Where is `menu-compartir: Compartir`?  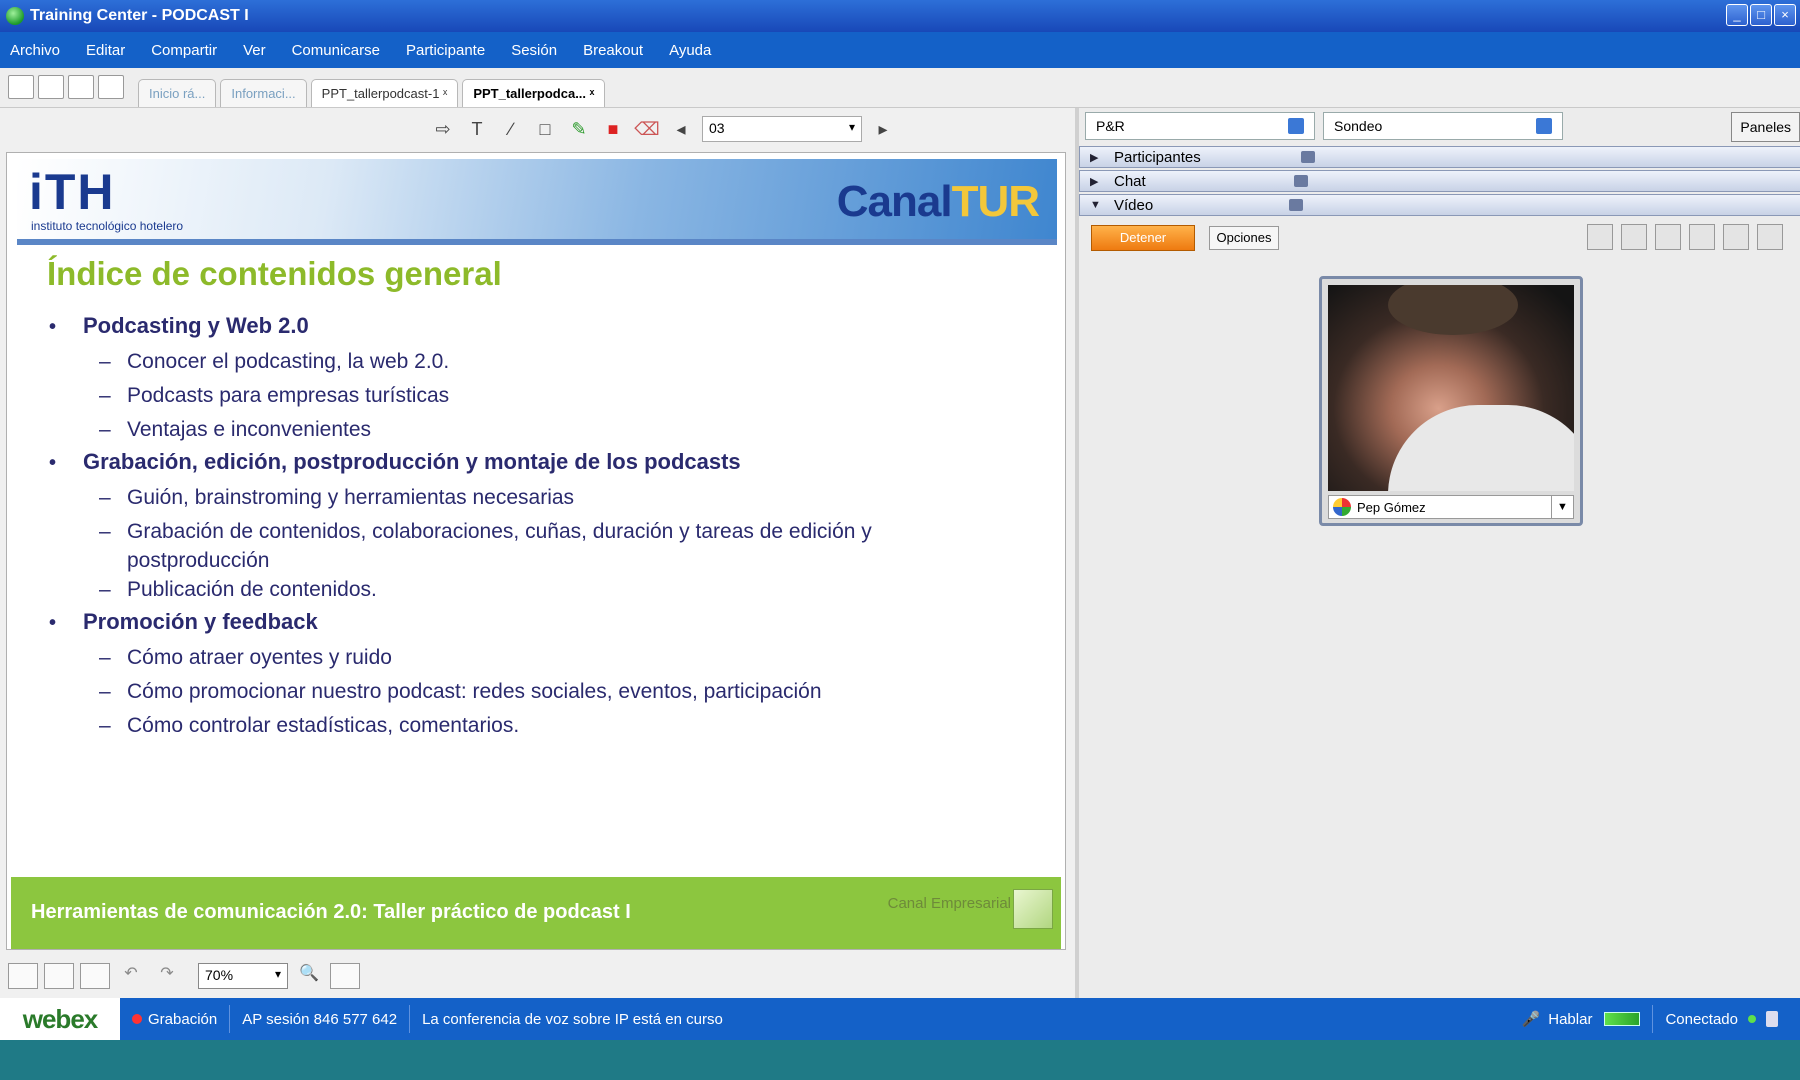
menu-compartir: Compartir is located at coordinates (184, 50).